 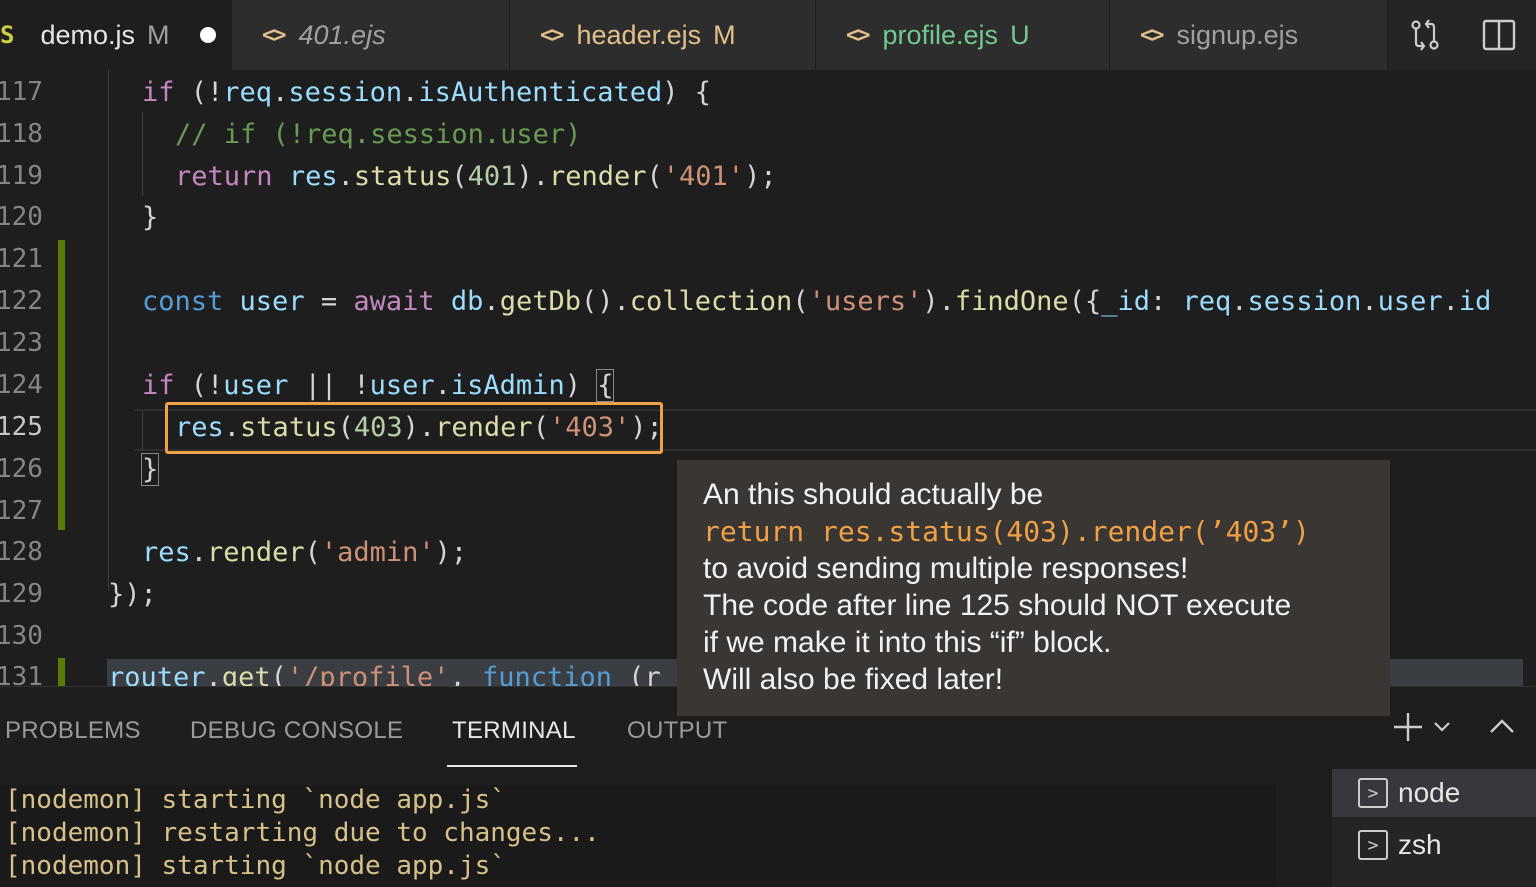 What do you see at coordinates (946, 568) in the screenshot?
I see `callout-text: to avoid sending multiple responses!` at bounding box center [946, 568].